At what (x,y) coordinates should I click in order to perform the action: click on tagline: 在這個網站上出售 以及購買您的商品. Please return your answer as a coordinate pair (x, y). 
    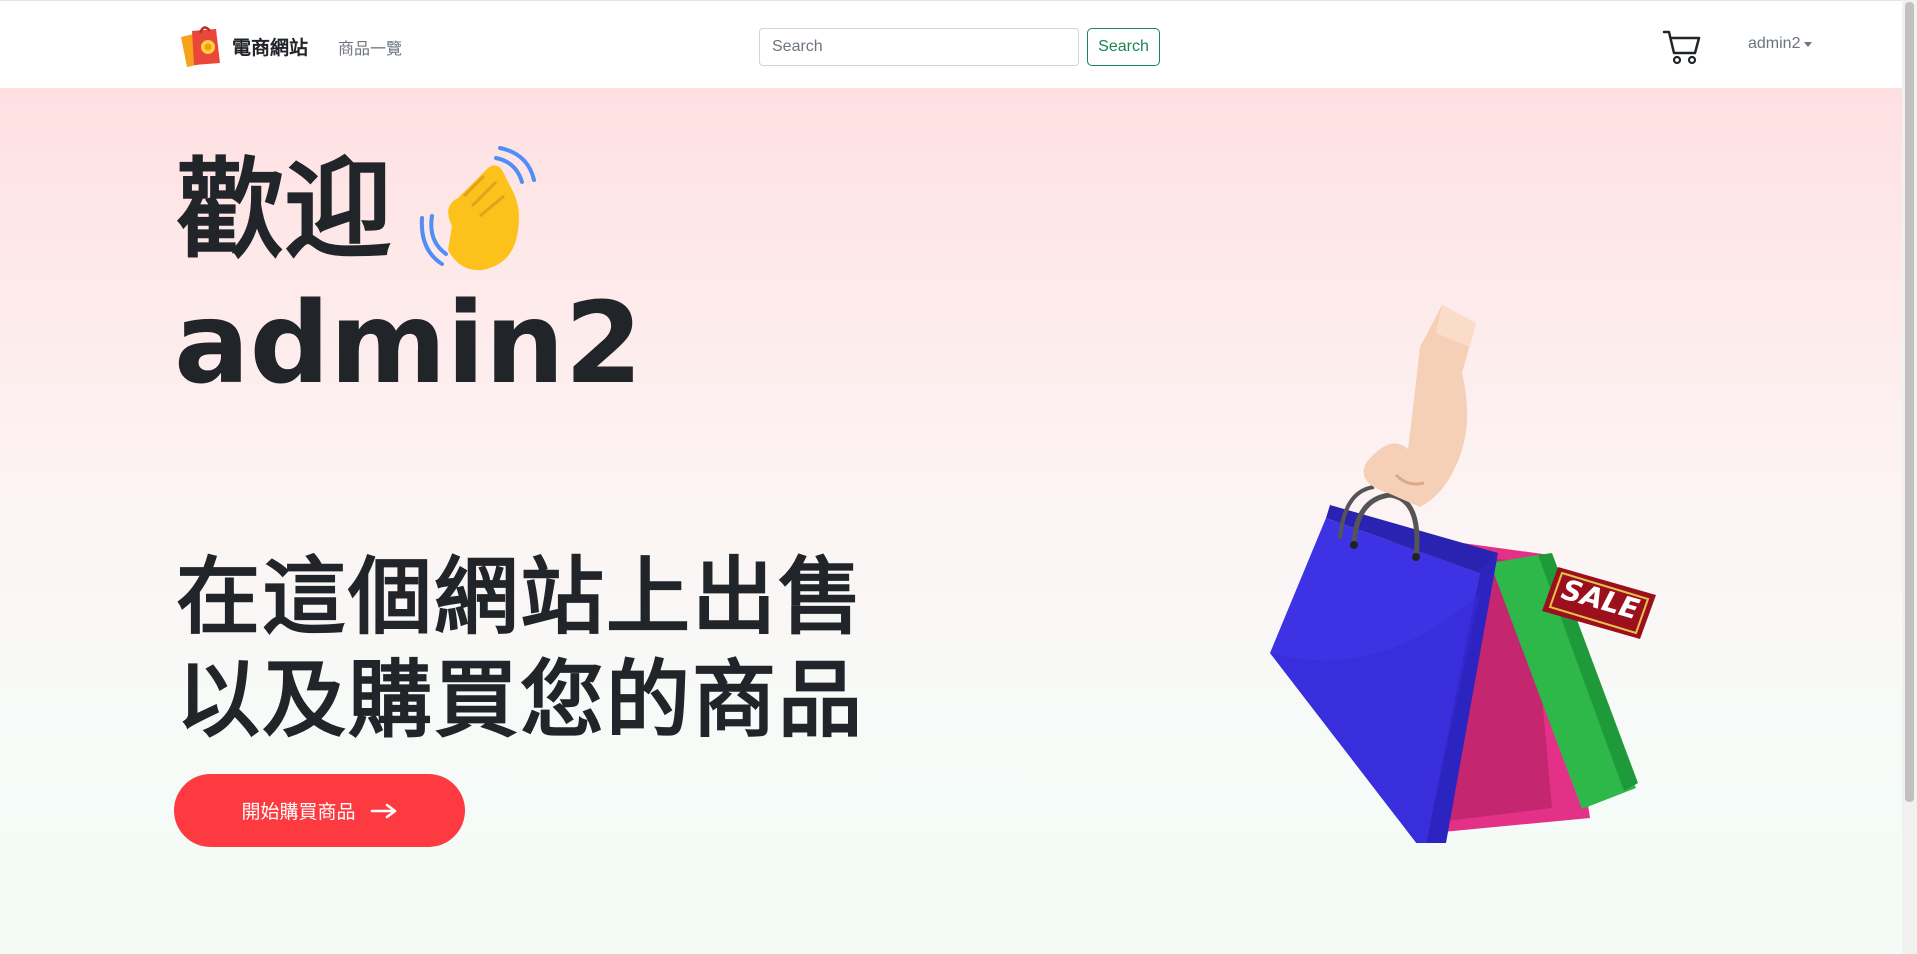
    Looking at the image, I should click on (520, 649).